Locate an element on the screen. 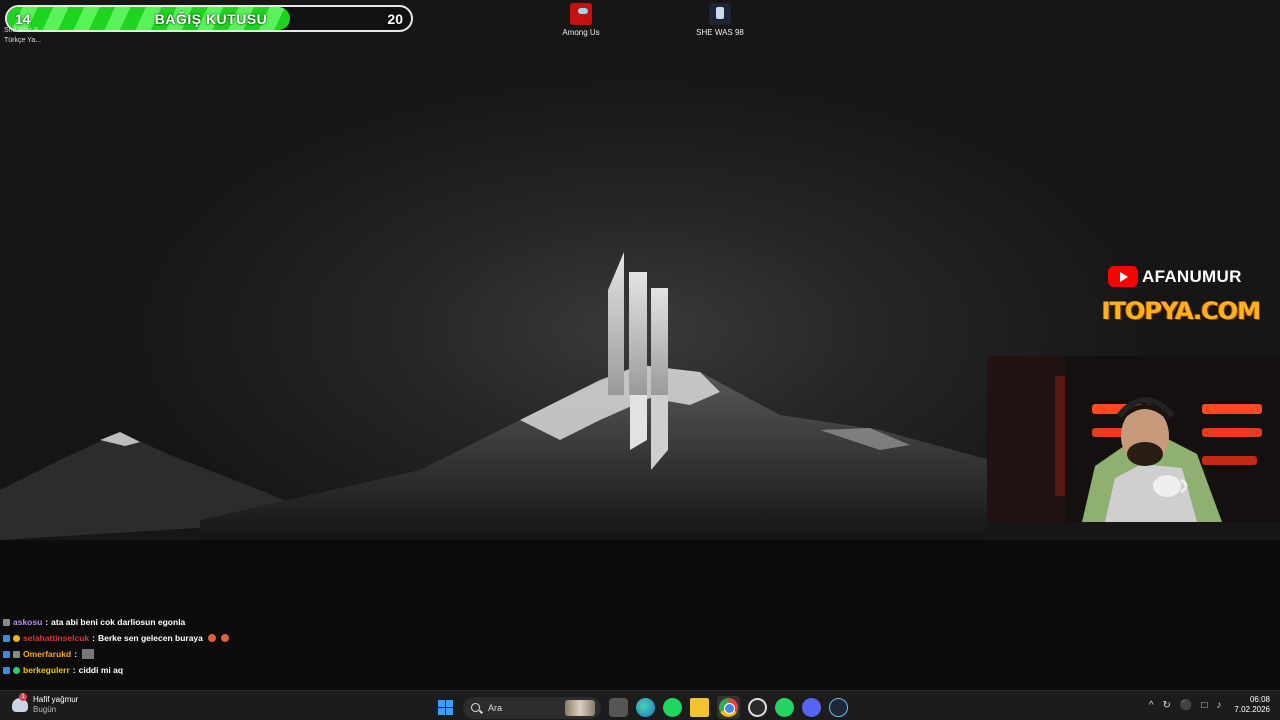  she-was-98-icon is located at coordinates (720, 14).